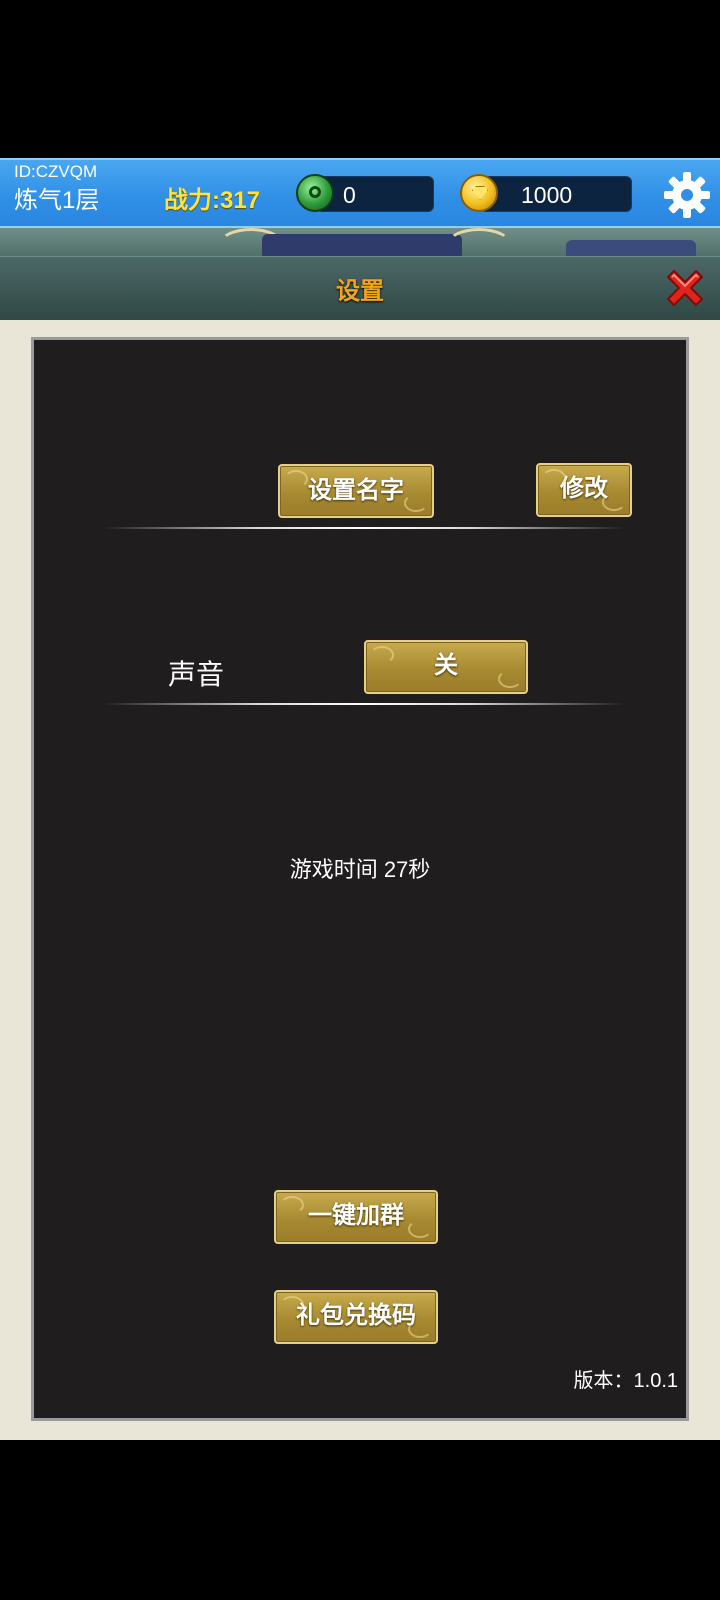  Describe the element at coordinates (584, 490) in the screenshot. I see `modify-name-button: 修改` at that location.